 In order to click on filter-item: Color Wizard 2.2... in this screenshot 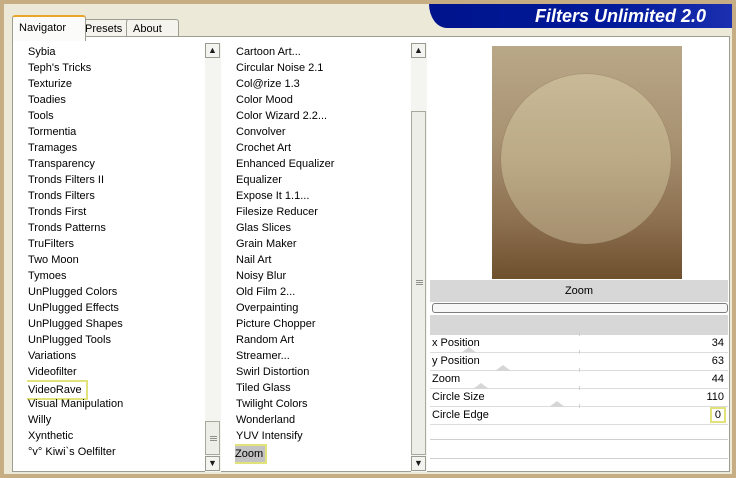, I will do `click(281, 116)`.